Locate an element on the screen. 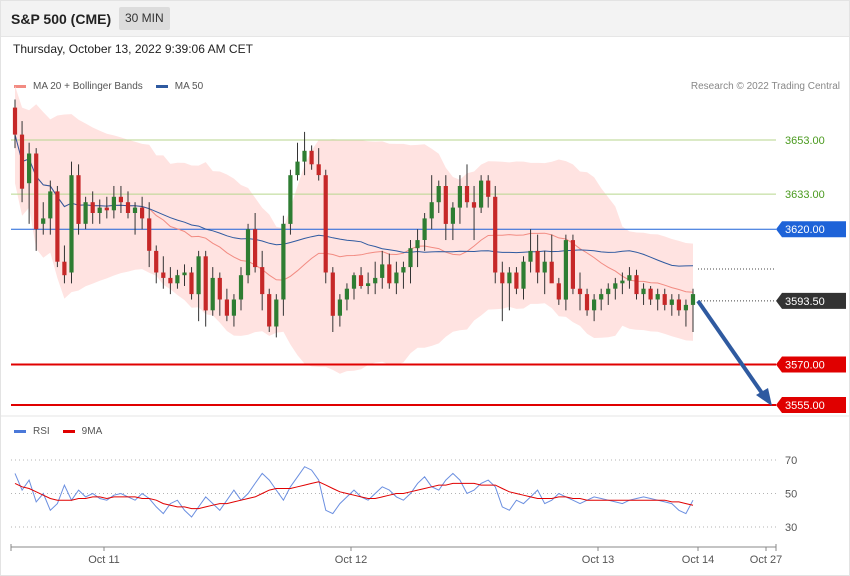  rsi-tick-label-50: 50 is located at coordinates (791, 495).